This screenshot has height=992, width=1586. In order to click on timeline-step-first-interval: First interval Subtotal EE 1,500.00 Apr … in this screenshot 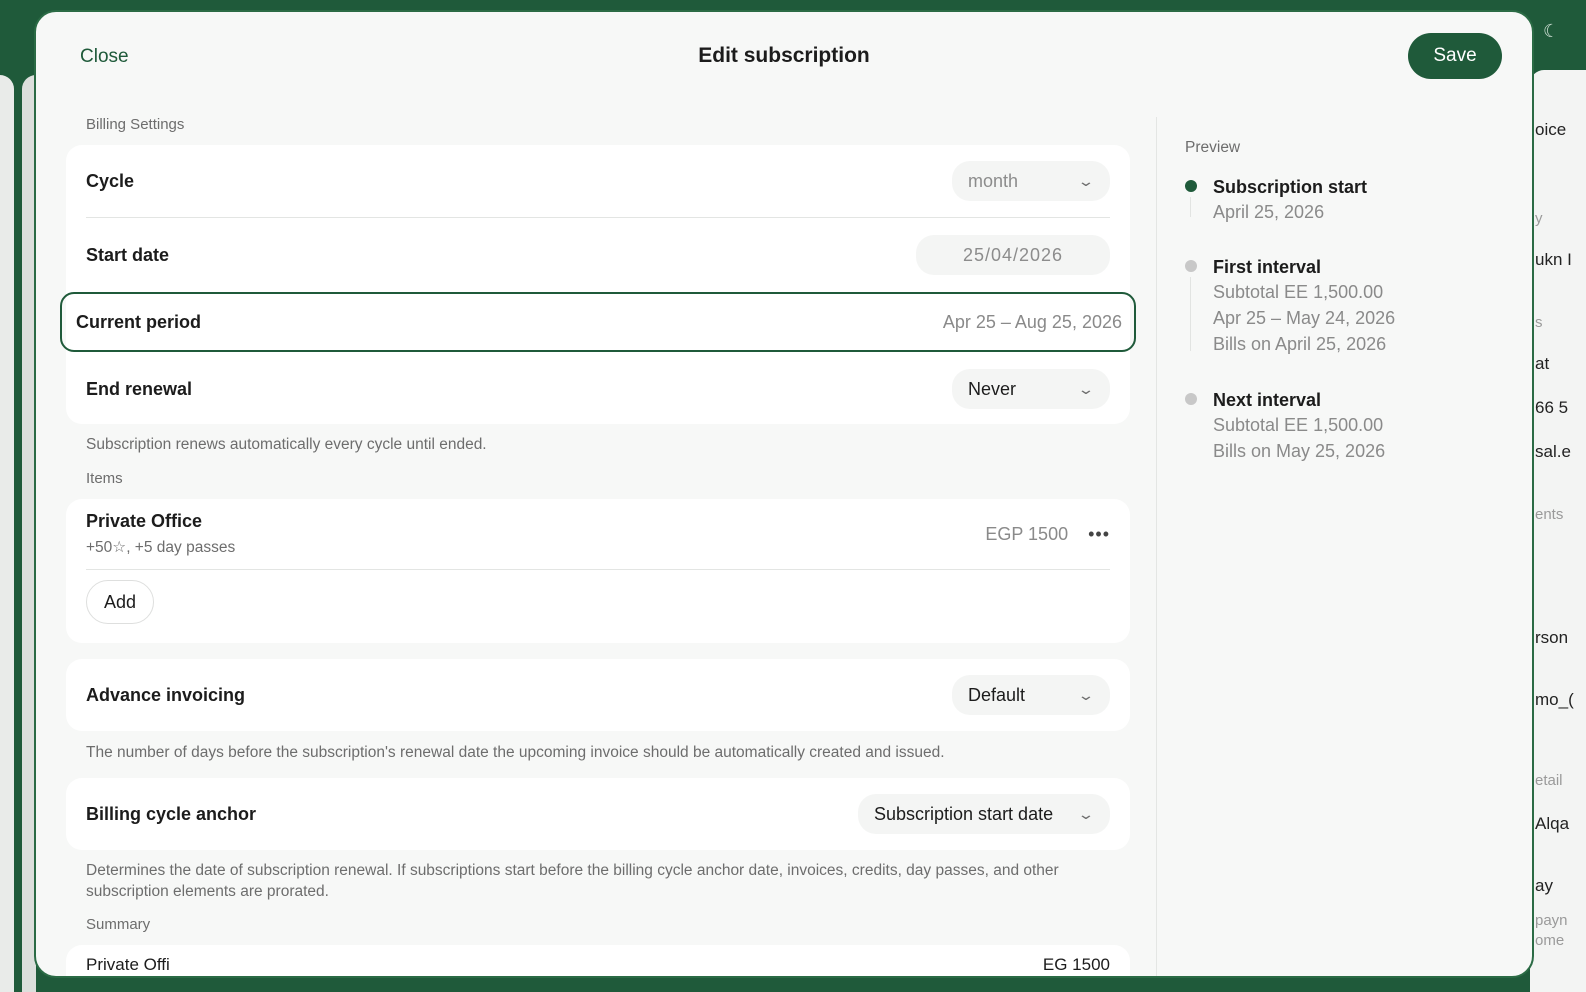, I will do `click(1358, 321)`.